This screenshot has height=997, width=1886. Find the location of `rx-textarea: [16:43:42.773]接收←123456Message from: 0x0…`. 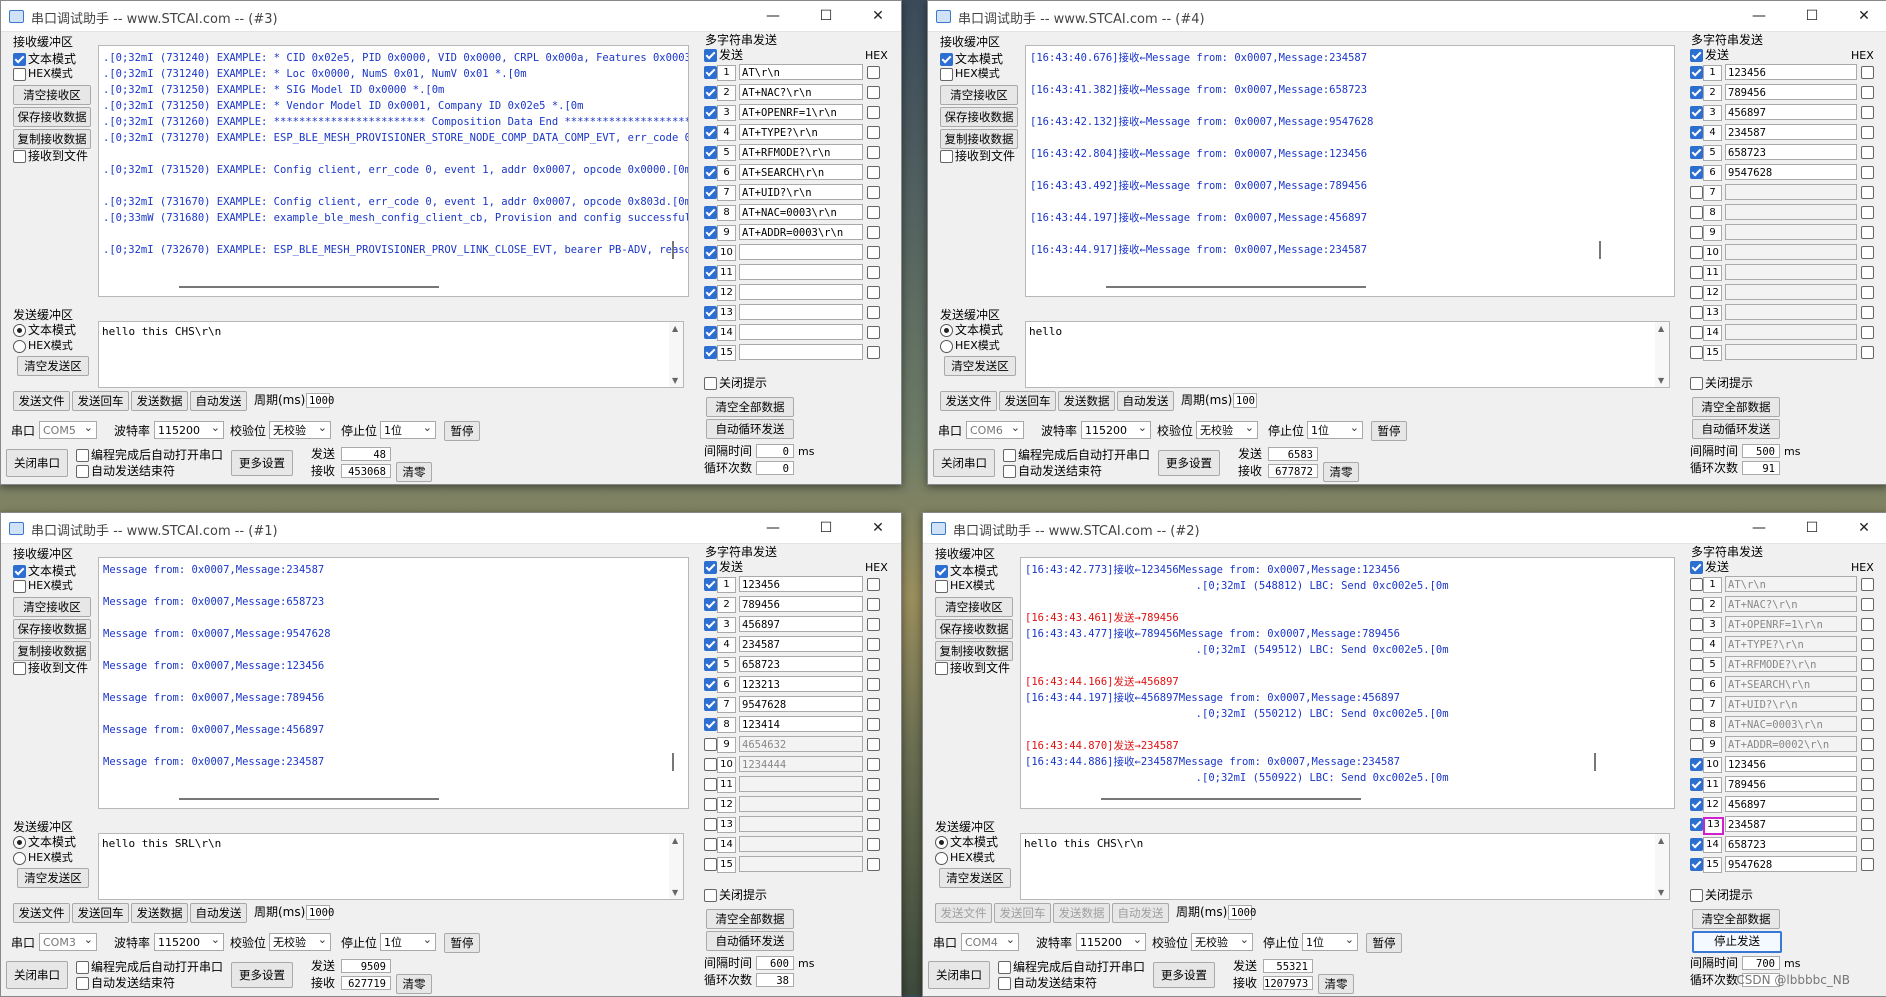

rx-textarea: [16:43:42.773]接收←123456Message from: 0x0… is located at coordinates (1347, 683).